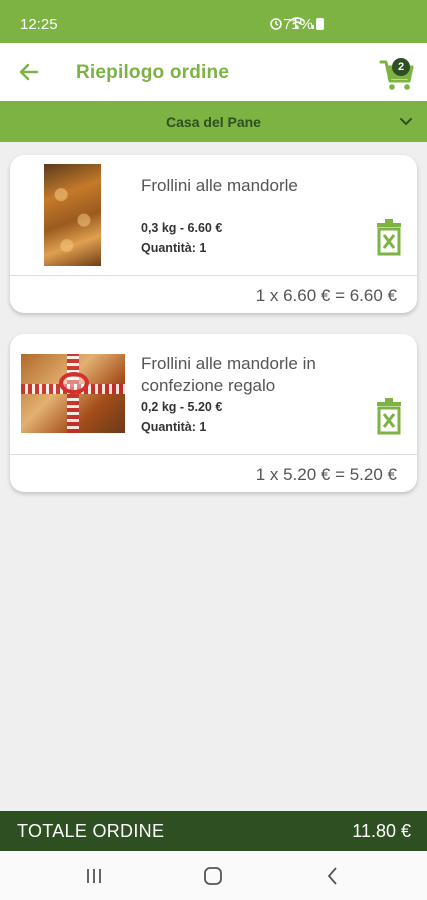 Image resolution: width=427 pixels, height=900 pixels. Describe the element at coordinates (326, 295) in the screenshot. I see `line-total: 1 x 6.60 € = 6.60 €` at that location.